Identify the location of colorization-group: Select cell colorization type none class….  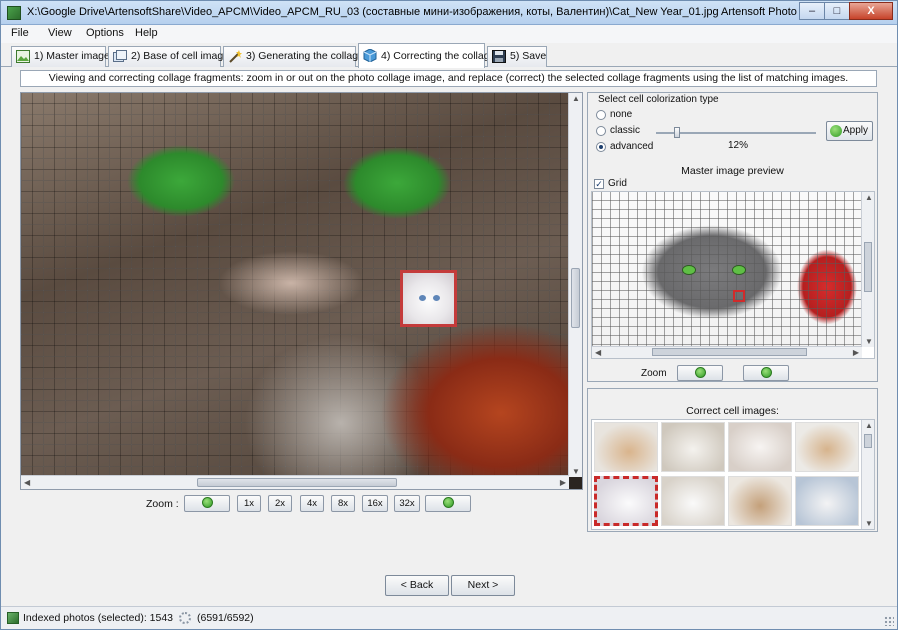
(732, 237).